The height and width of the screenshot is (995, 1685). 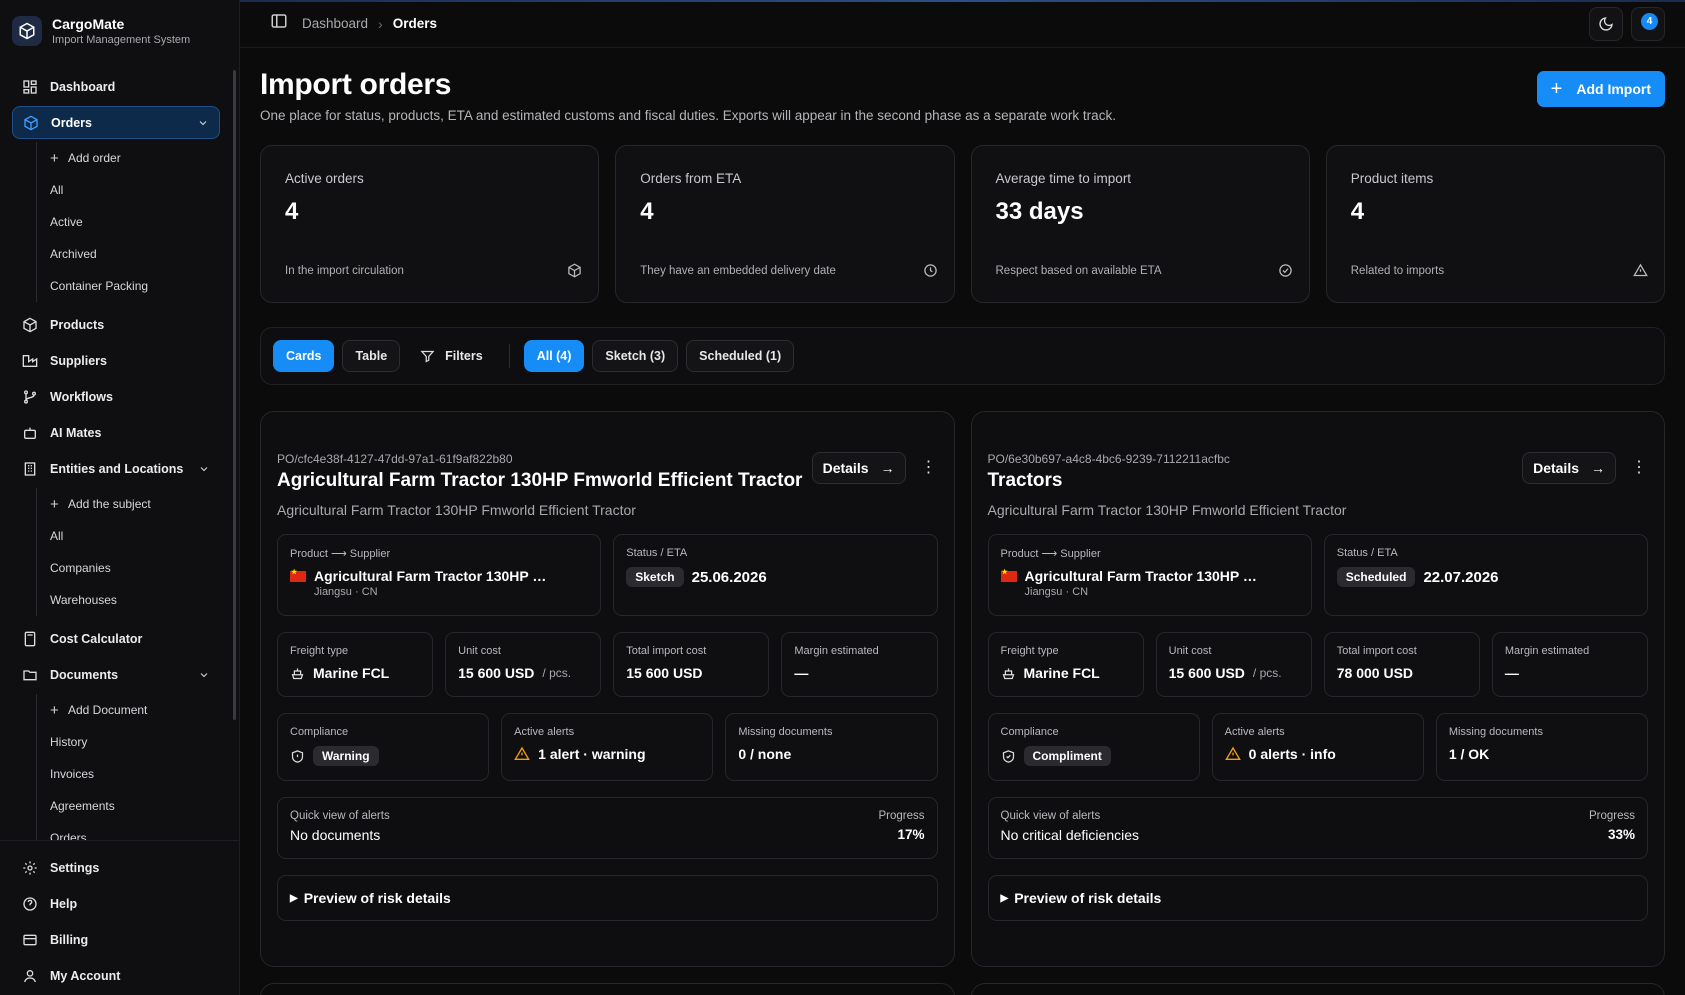 What do you see at coordinates (831, 747) in the screenshot?
I see `missing-documents-box: Missing documents 0 / none` at bounding box center [831, 747].